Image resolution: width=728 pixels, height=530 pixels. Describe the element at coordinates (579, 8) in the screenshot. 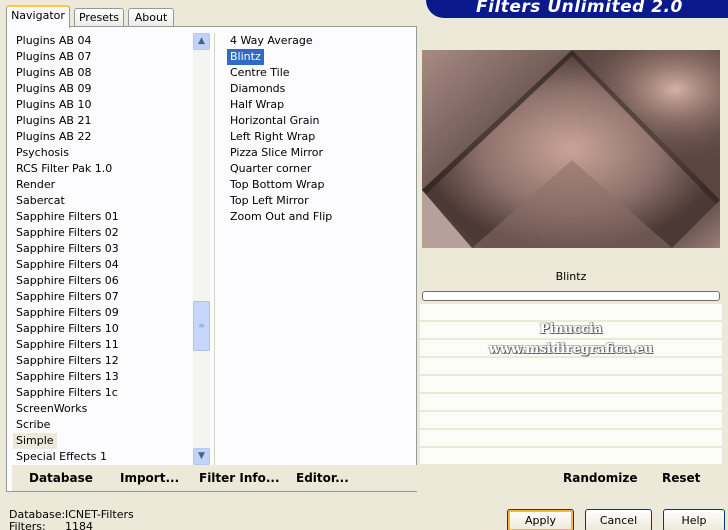

I see `app-title: Filters Unlimited 2.0` at that location.